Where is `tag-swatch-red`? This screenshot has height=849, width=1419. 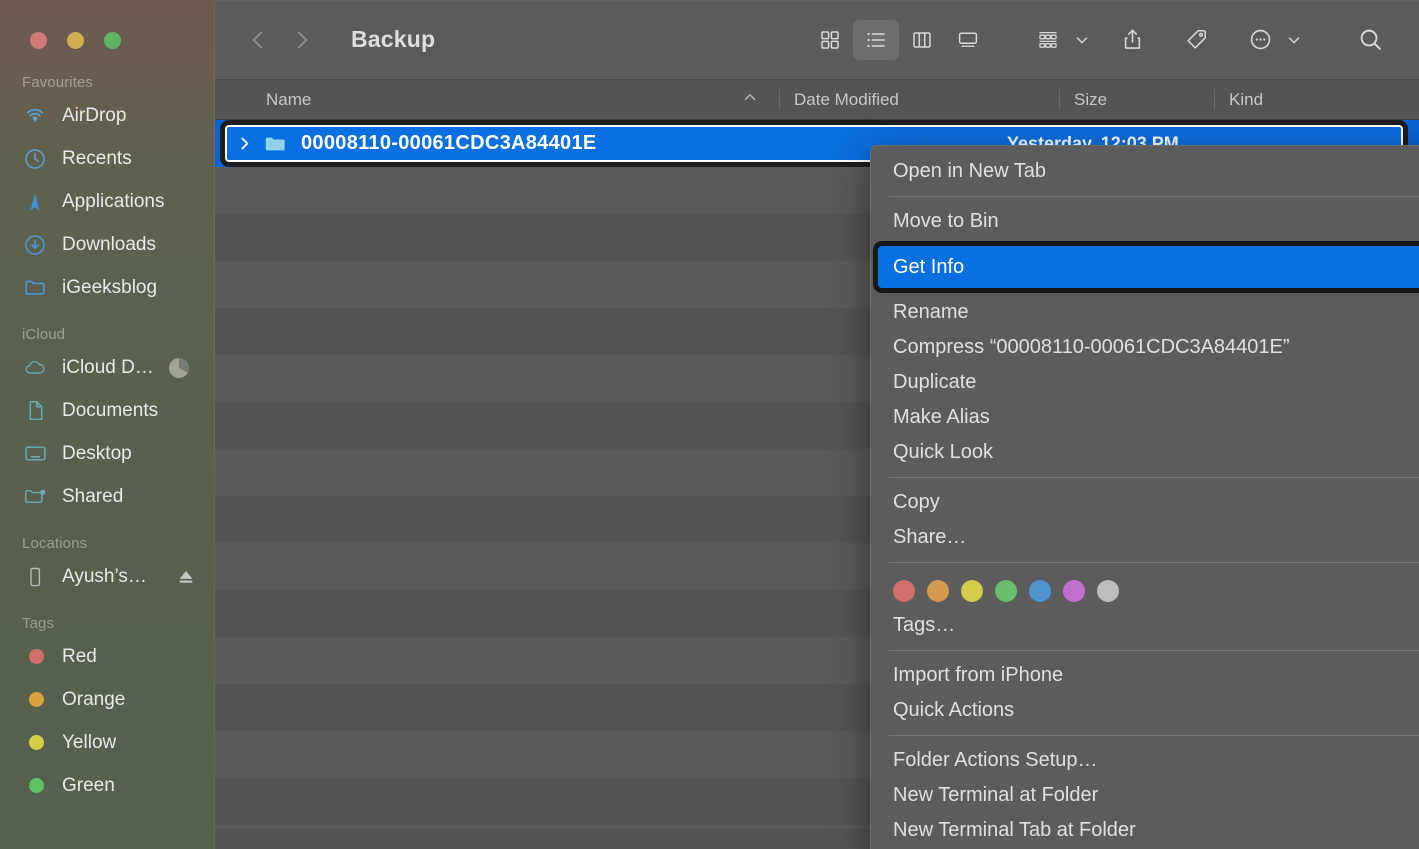 tag-swatch-red is located at coordinates (904, 591).